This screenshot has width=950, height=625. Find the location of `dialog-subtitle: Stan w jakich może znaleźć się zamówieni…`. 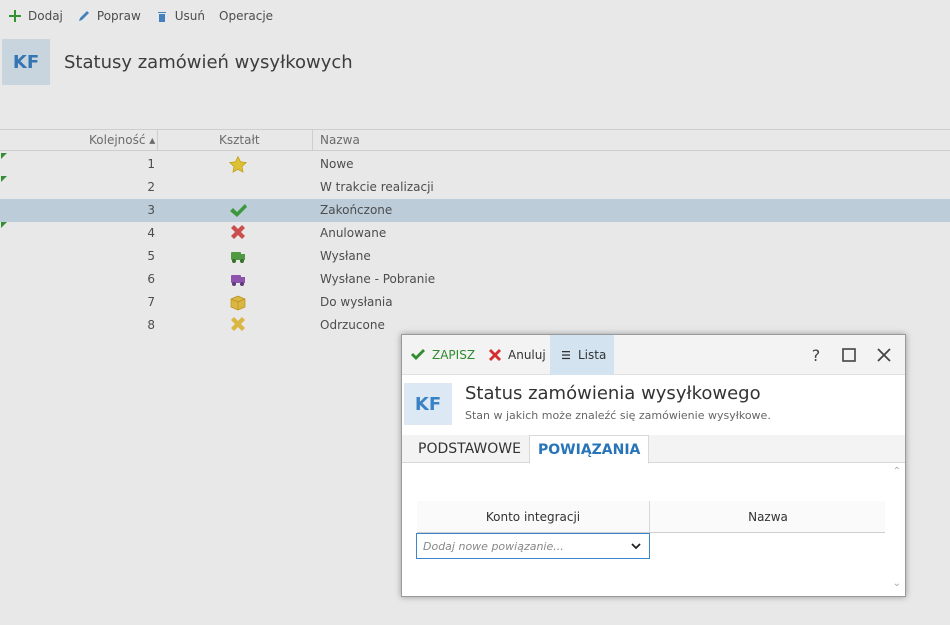

dialog-subtitle: Stan w jakich może znaleźć się zamówieni… is located at coordinates (618, 415).